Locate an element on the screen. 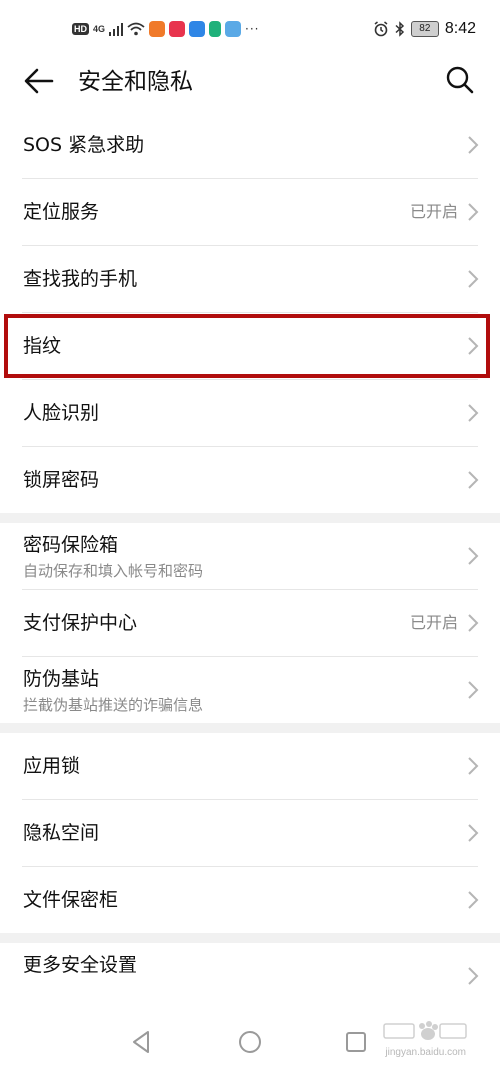 This screenshot has width=500, height=1069. message-app-icon is located at coordinates (197, 29).